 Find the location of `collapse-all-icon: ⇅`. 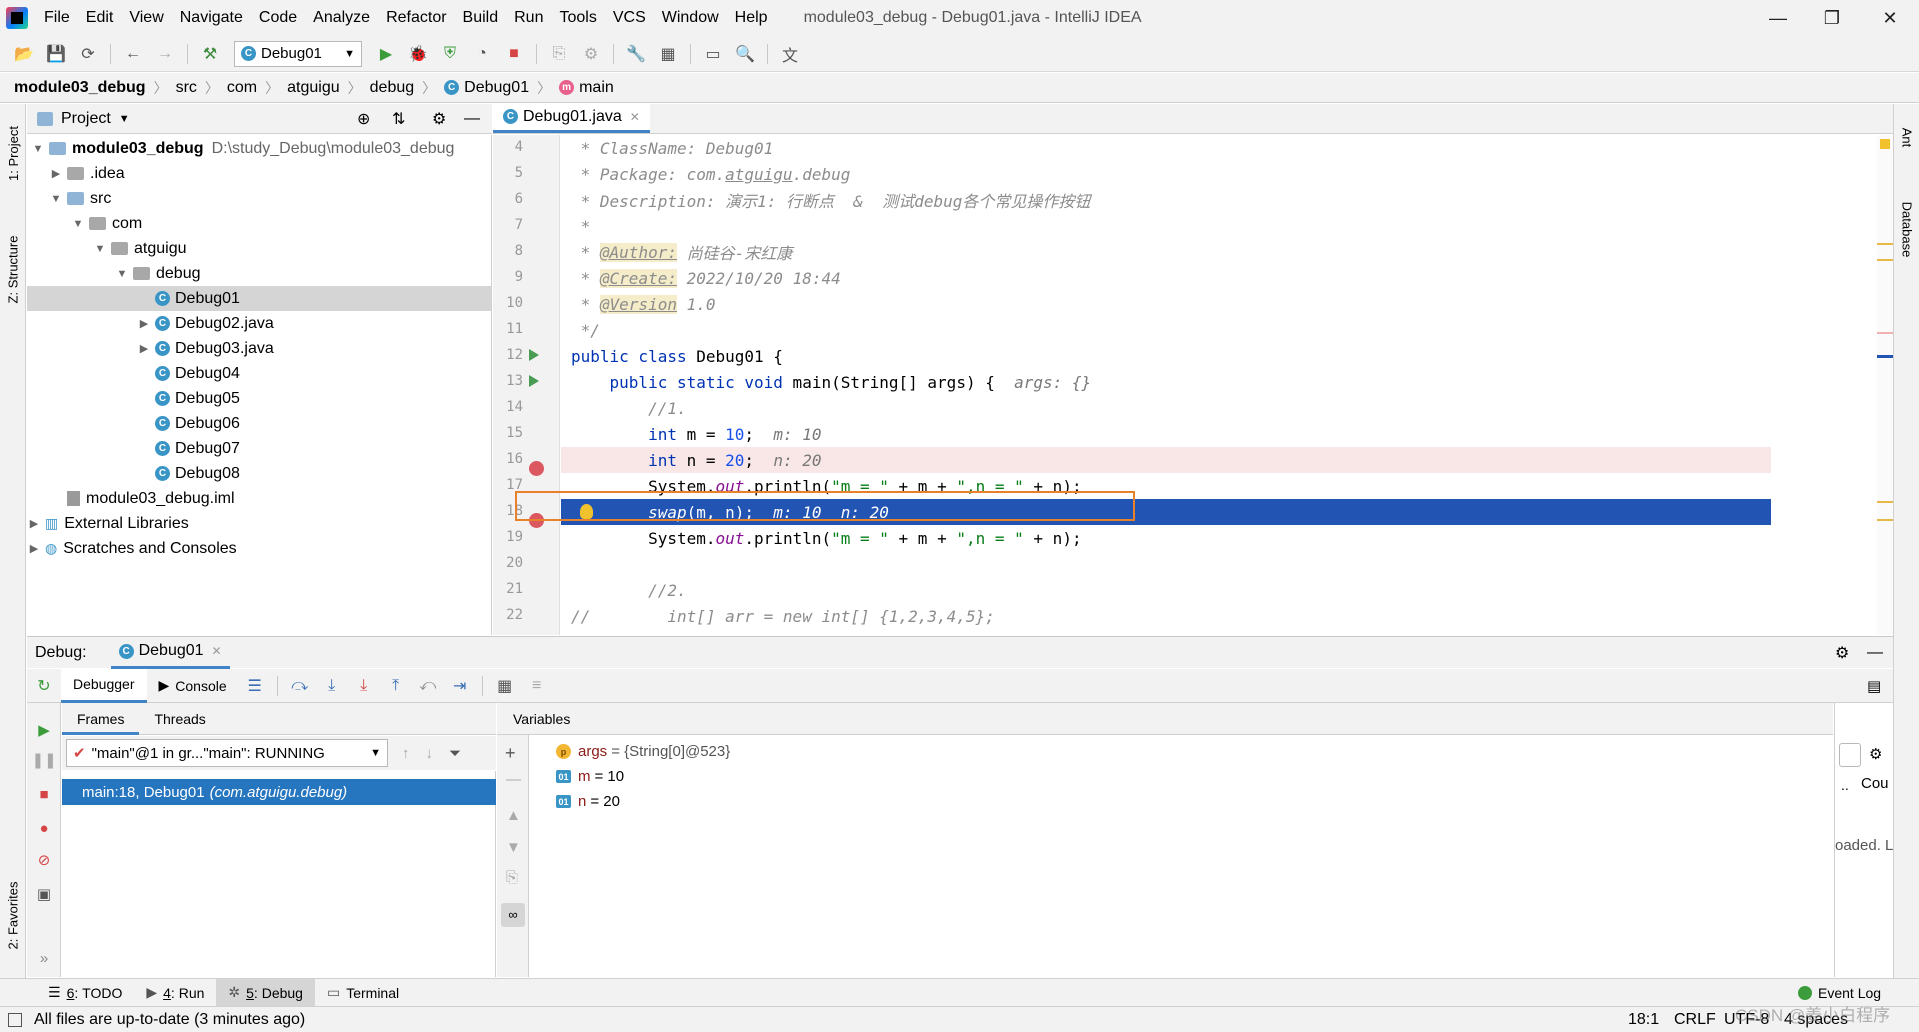

collapse-all-icon: ⇅ is located at coordinates (398, 119).